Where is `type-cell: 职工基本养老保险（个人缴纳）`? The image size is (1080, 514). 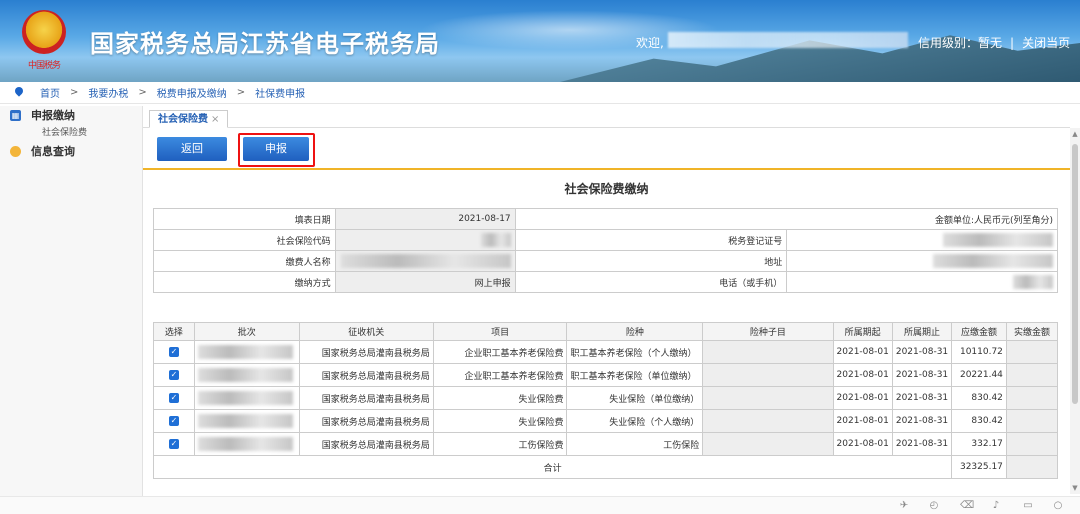
type-cell: 职工基本养老保险（个人缴纳） is located at coordinates (635, 352).